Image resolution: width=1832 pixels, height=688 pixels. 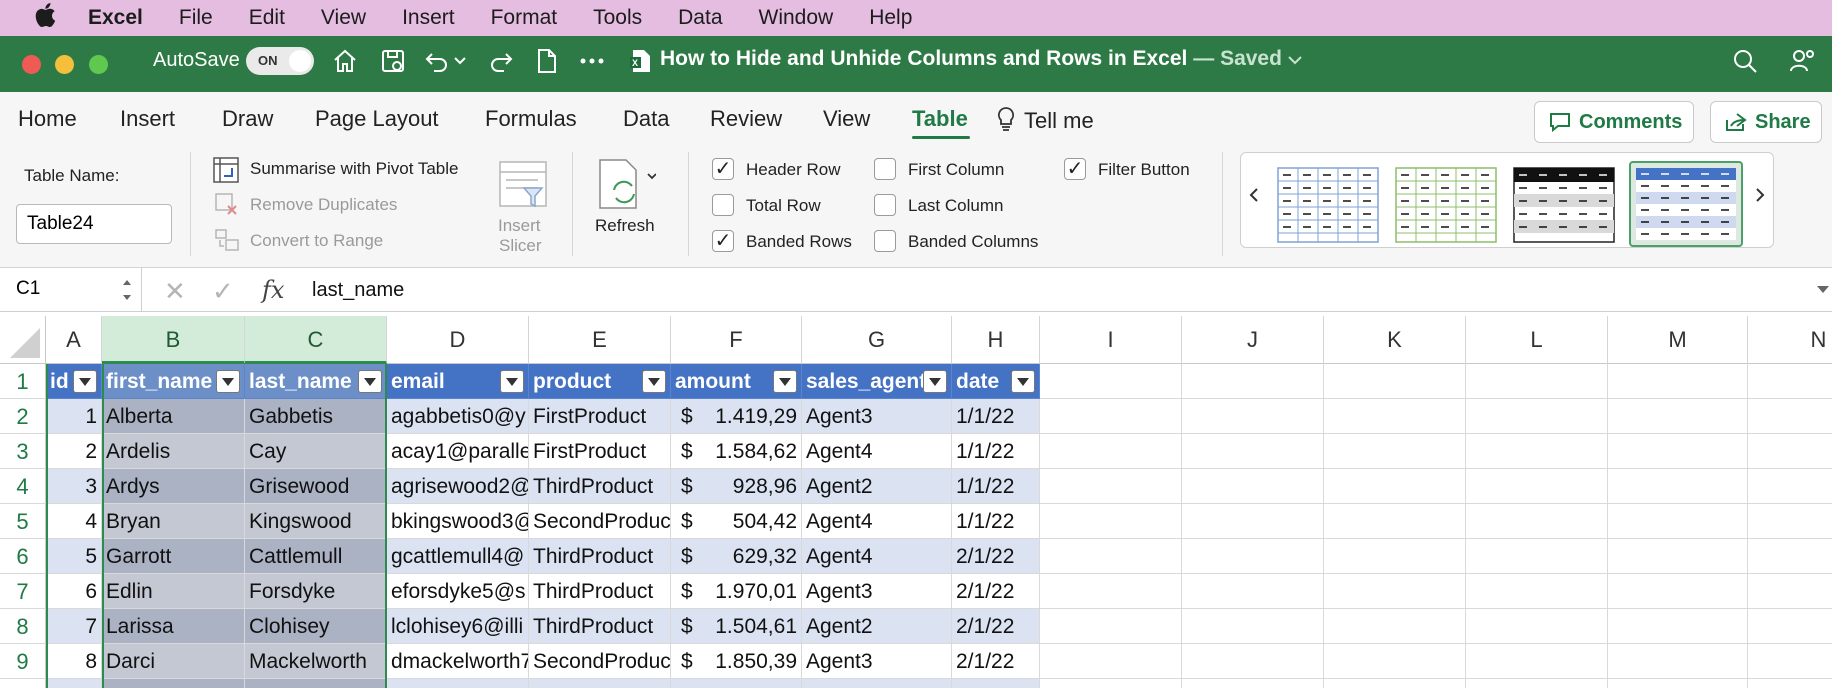 I want to click on save-icon, so click(x=393, y=61).